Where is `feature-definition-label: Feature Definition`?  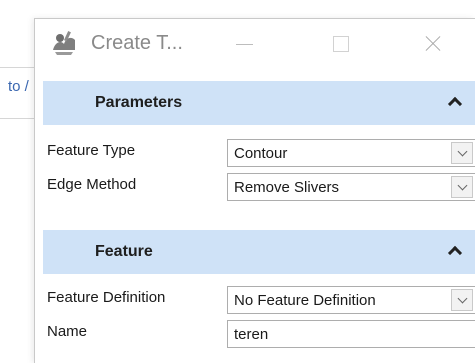 feature-definition-label: Feature Definition is located at coordinates (106, 297).